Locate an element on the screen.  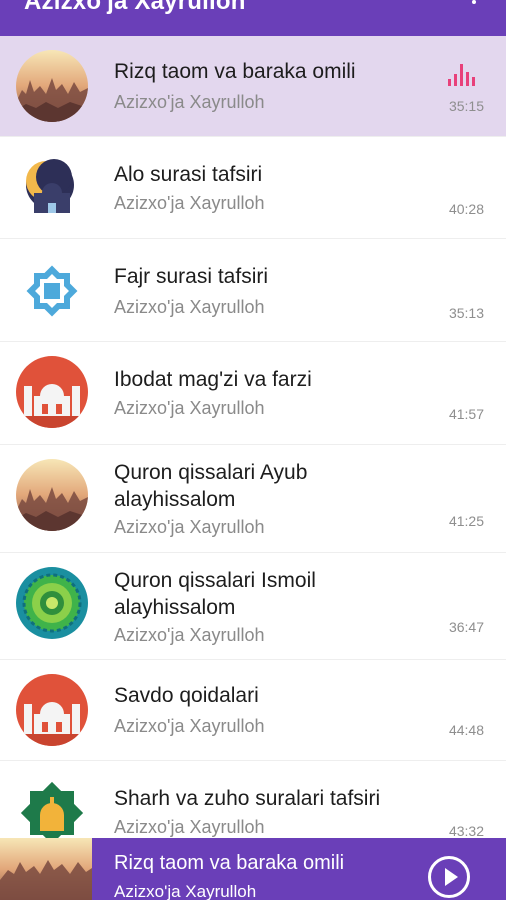
player-author: Azizxo'ja Xayrulloh is located at coordinates (185, 891).